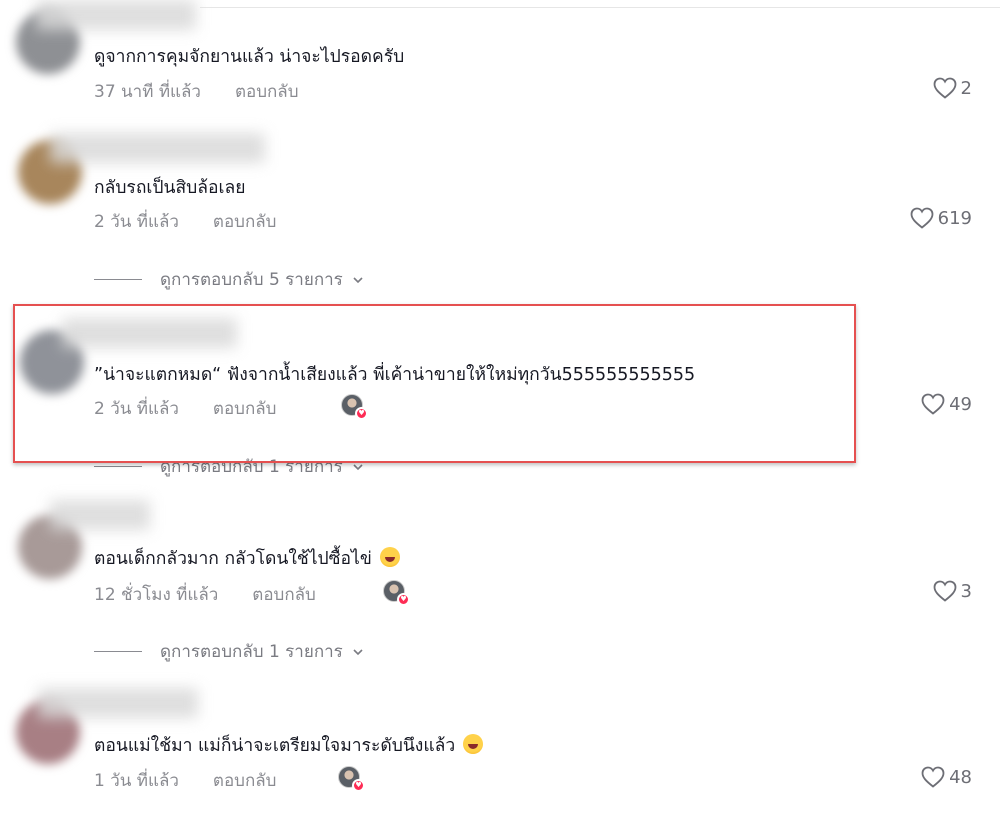 The height and width of the screenshot is (817, 1003). What do you see at coordinates (170, 188) in the screenshot?
I see `comment-text: กลับรถเป็นสิบล้อเลย` at bounding box center [170, 188].